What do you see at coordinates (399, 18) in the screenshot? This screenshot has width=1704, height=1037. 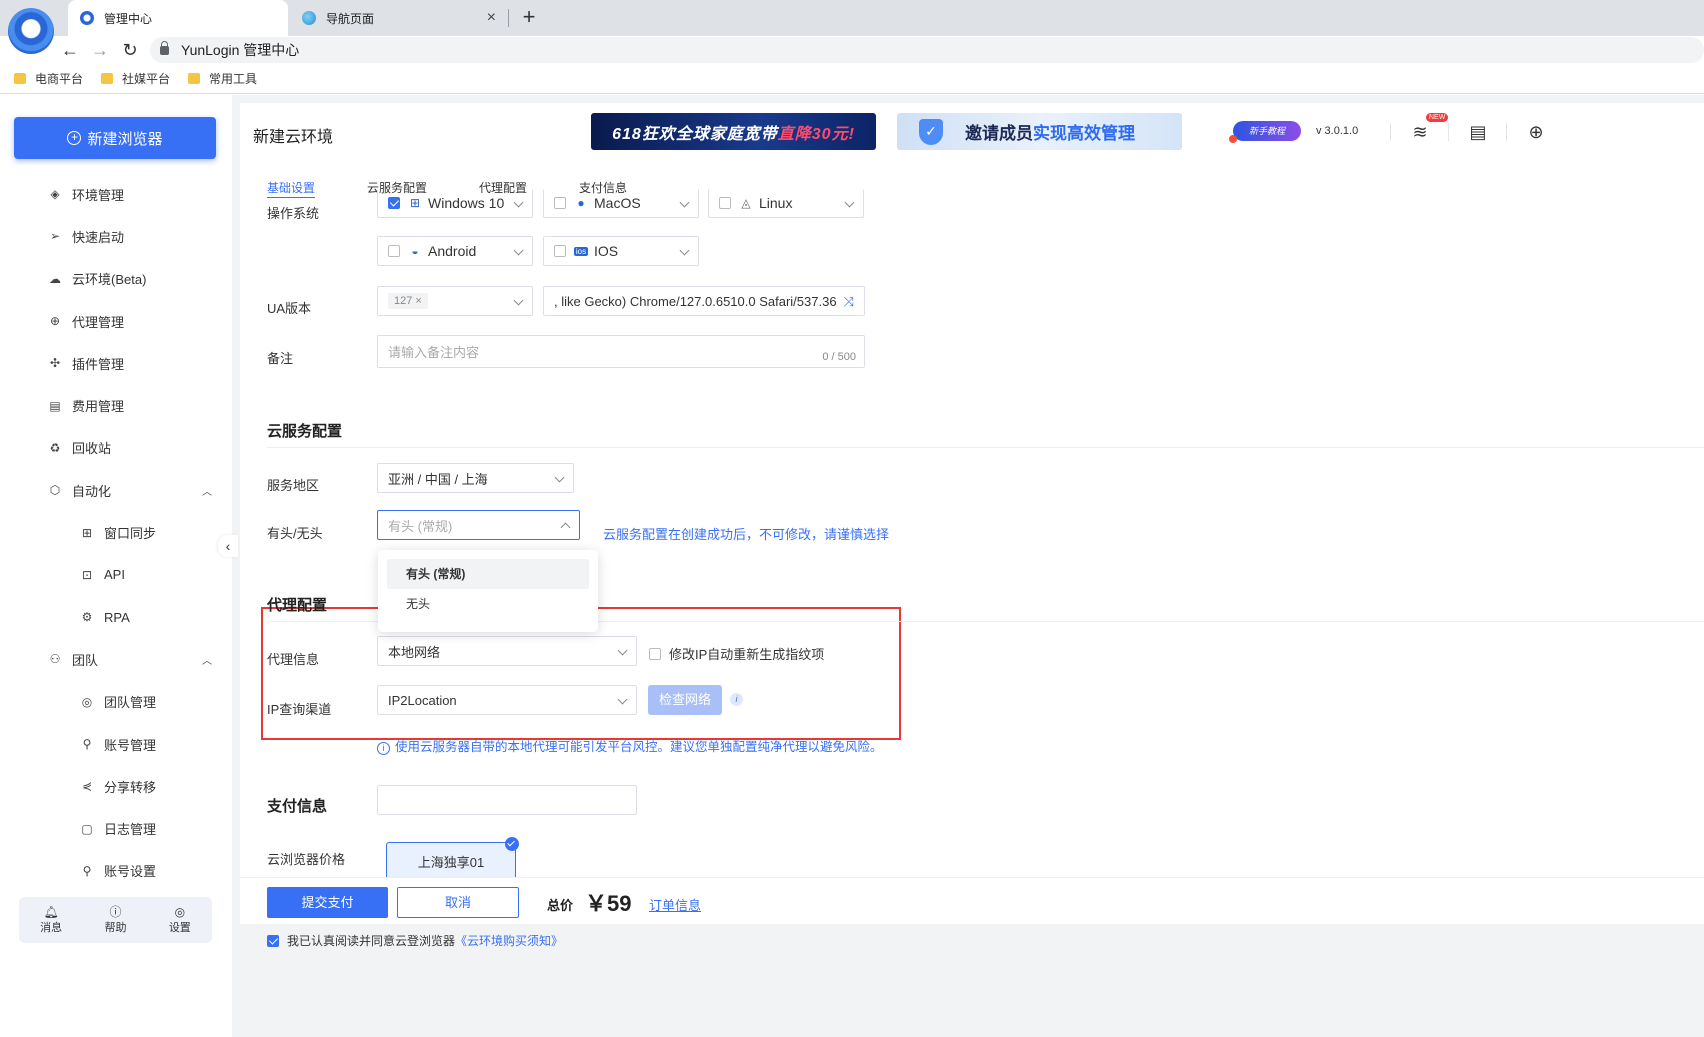 I see `tab-navigation: 导航页面 ×` at bounding box center [399, 18].